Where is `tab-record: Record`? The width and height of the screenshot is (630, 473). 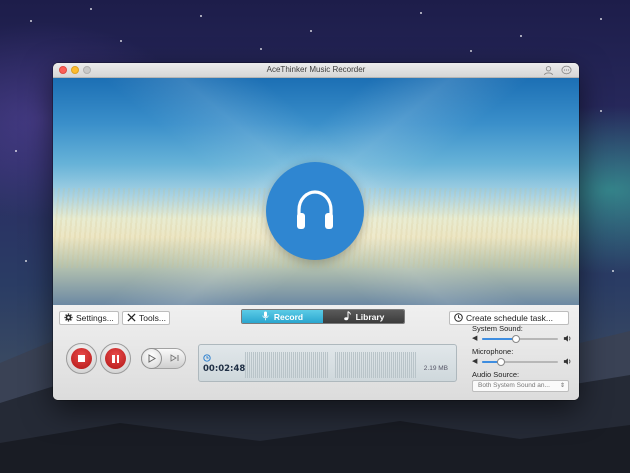
tab-record: Record is located at coordinates (282, 316).